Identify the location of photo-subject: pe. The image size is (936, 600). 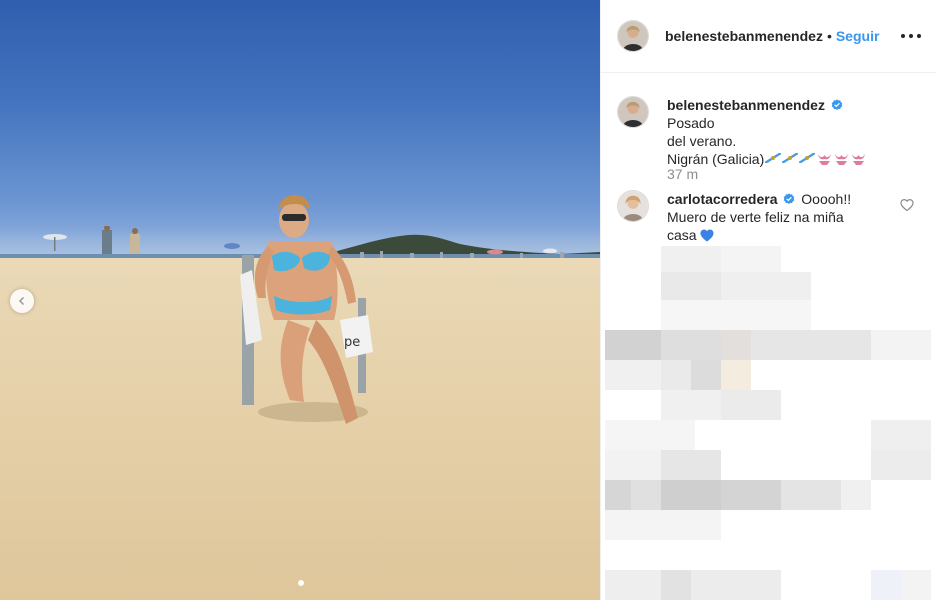
(306, 309).